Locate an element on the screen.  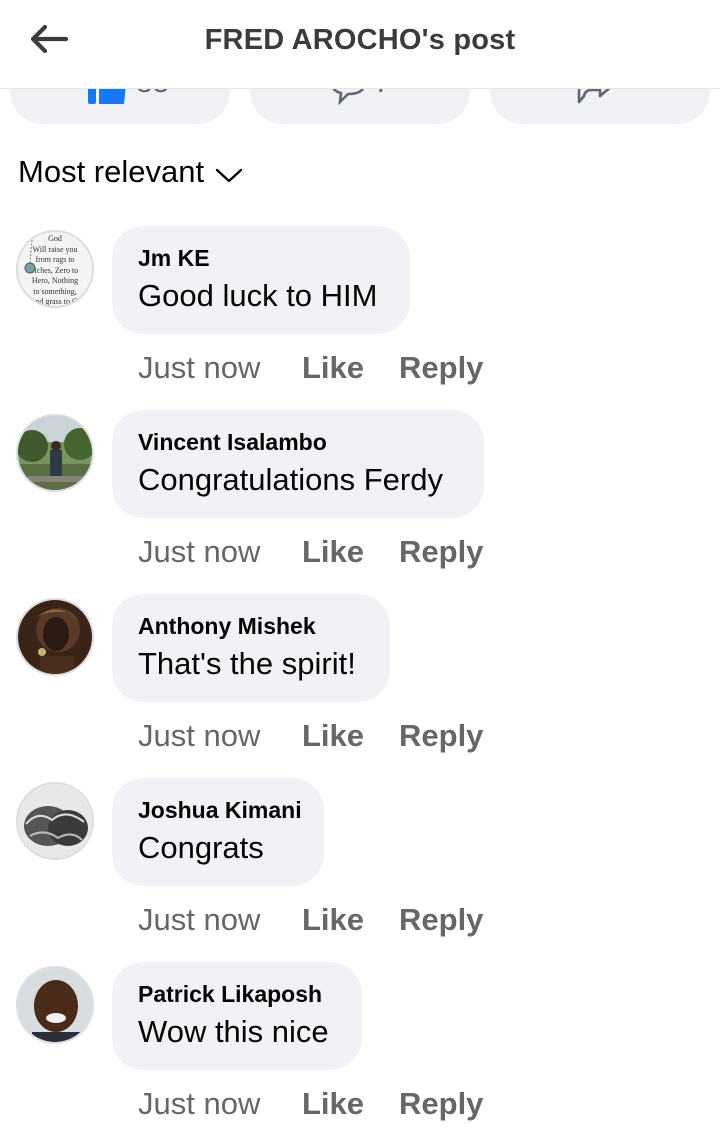
comment-bubble: Vincent Isalambo Congratulations Ferdy is located at coordinates (298, 464).